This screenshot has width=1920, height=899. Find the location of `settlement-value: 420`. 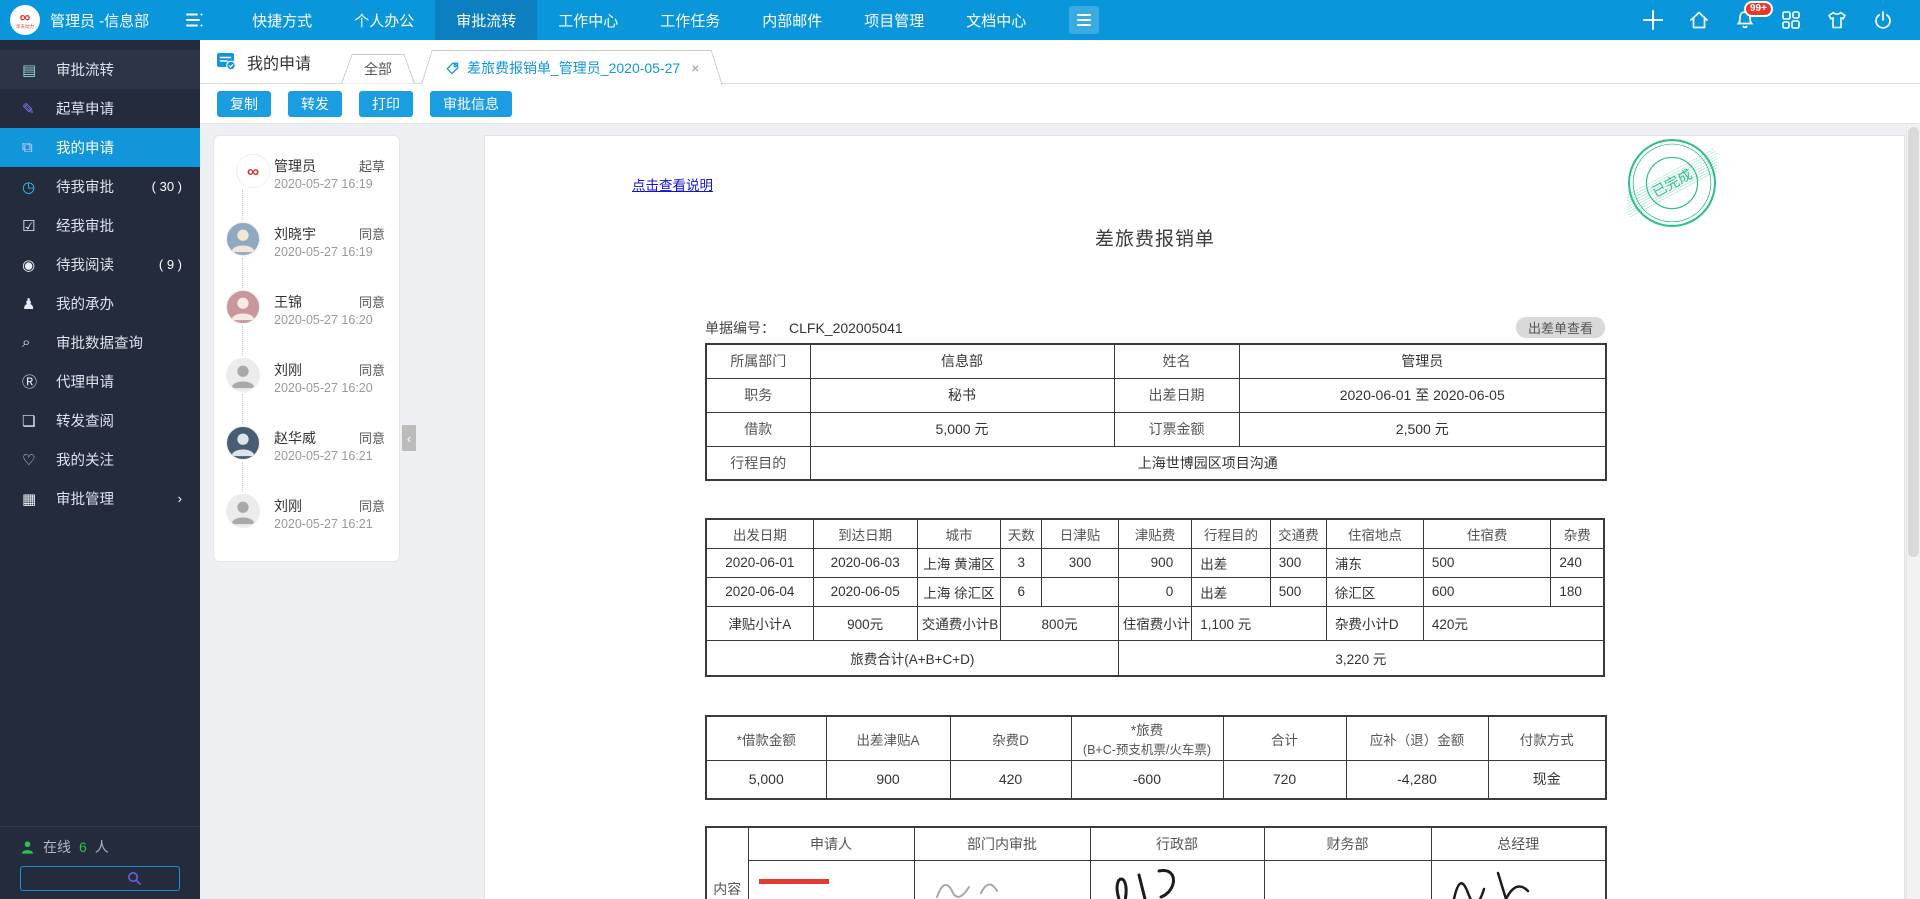

settlement-value: 420 is located at coordinates (1010, 779).